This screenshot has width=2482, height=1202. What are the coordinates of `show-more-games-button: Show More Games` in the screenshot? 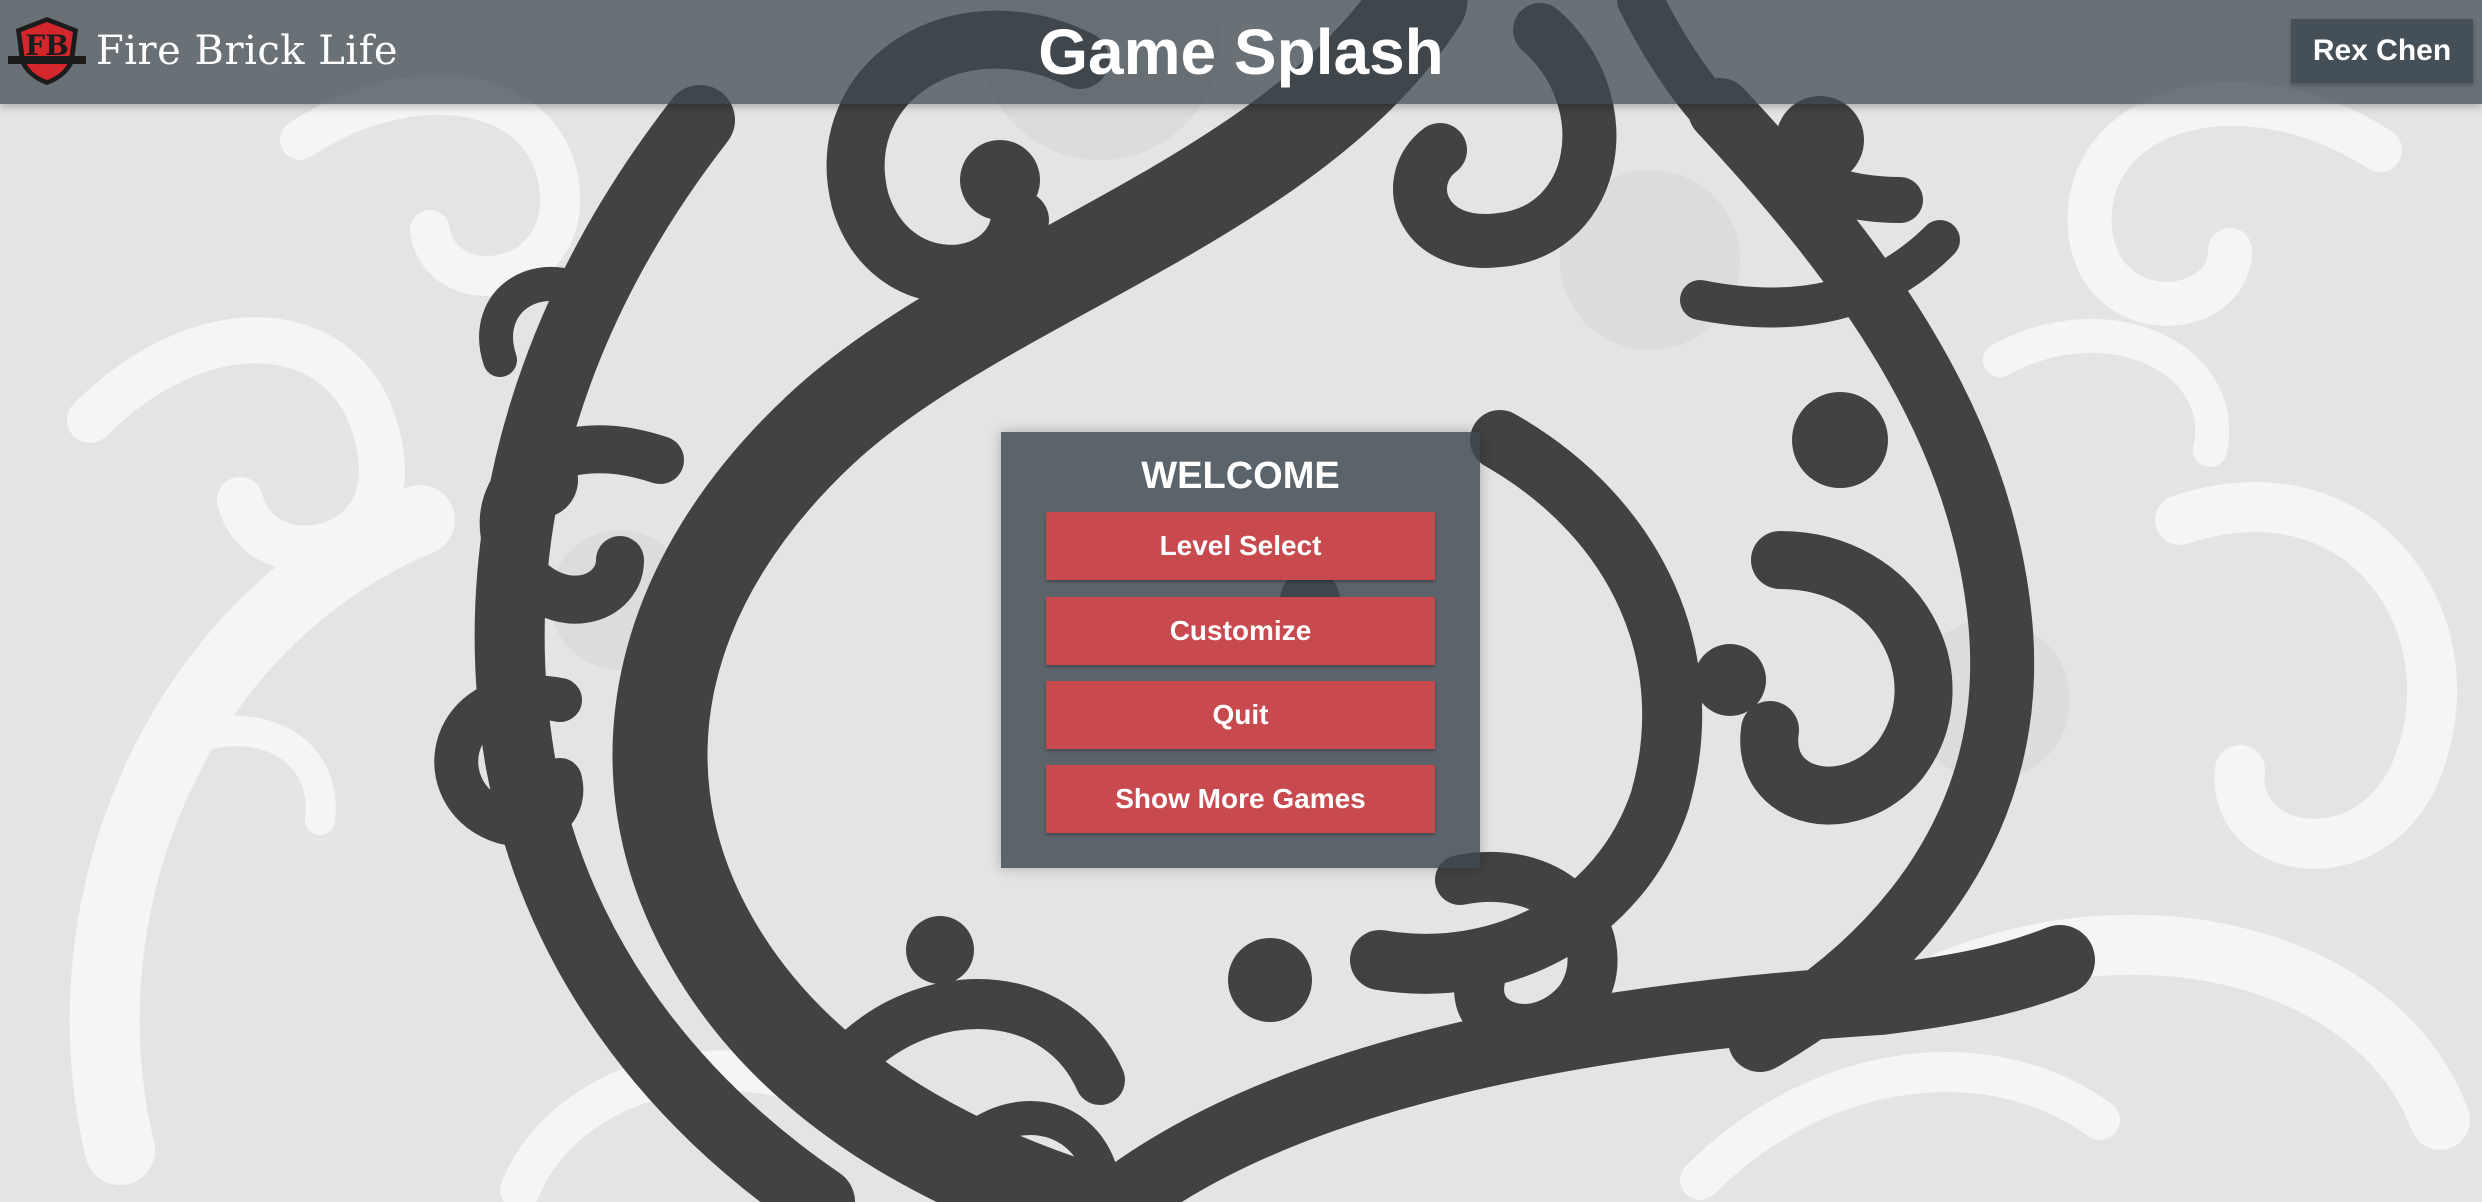 It's located at (1240, 799).